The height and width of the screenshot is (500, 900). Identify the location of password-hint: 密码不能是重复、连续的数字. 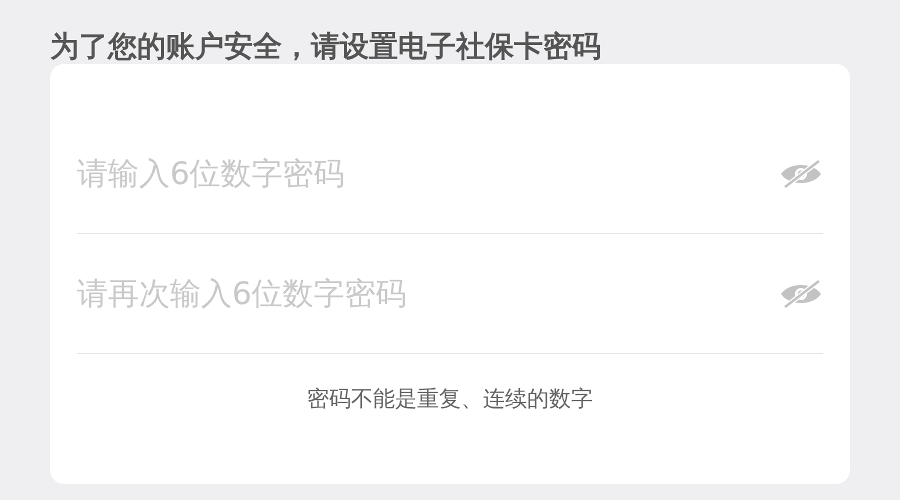
(450, 400).